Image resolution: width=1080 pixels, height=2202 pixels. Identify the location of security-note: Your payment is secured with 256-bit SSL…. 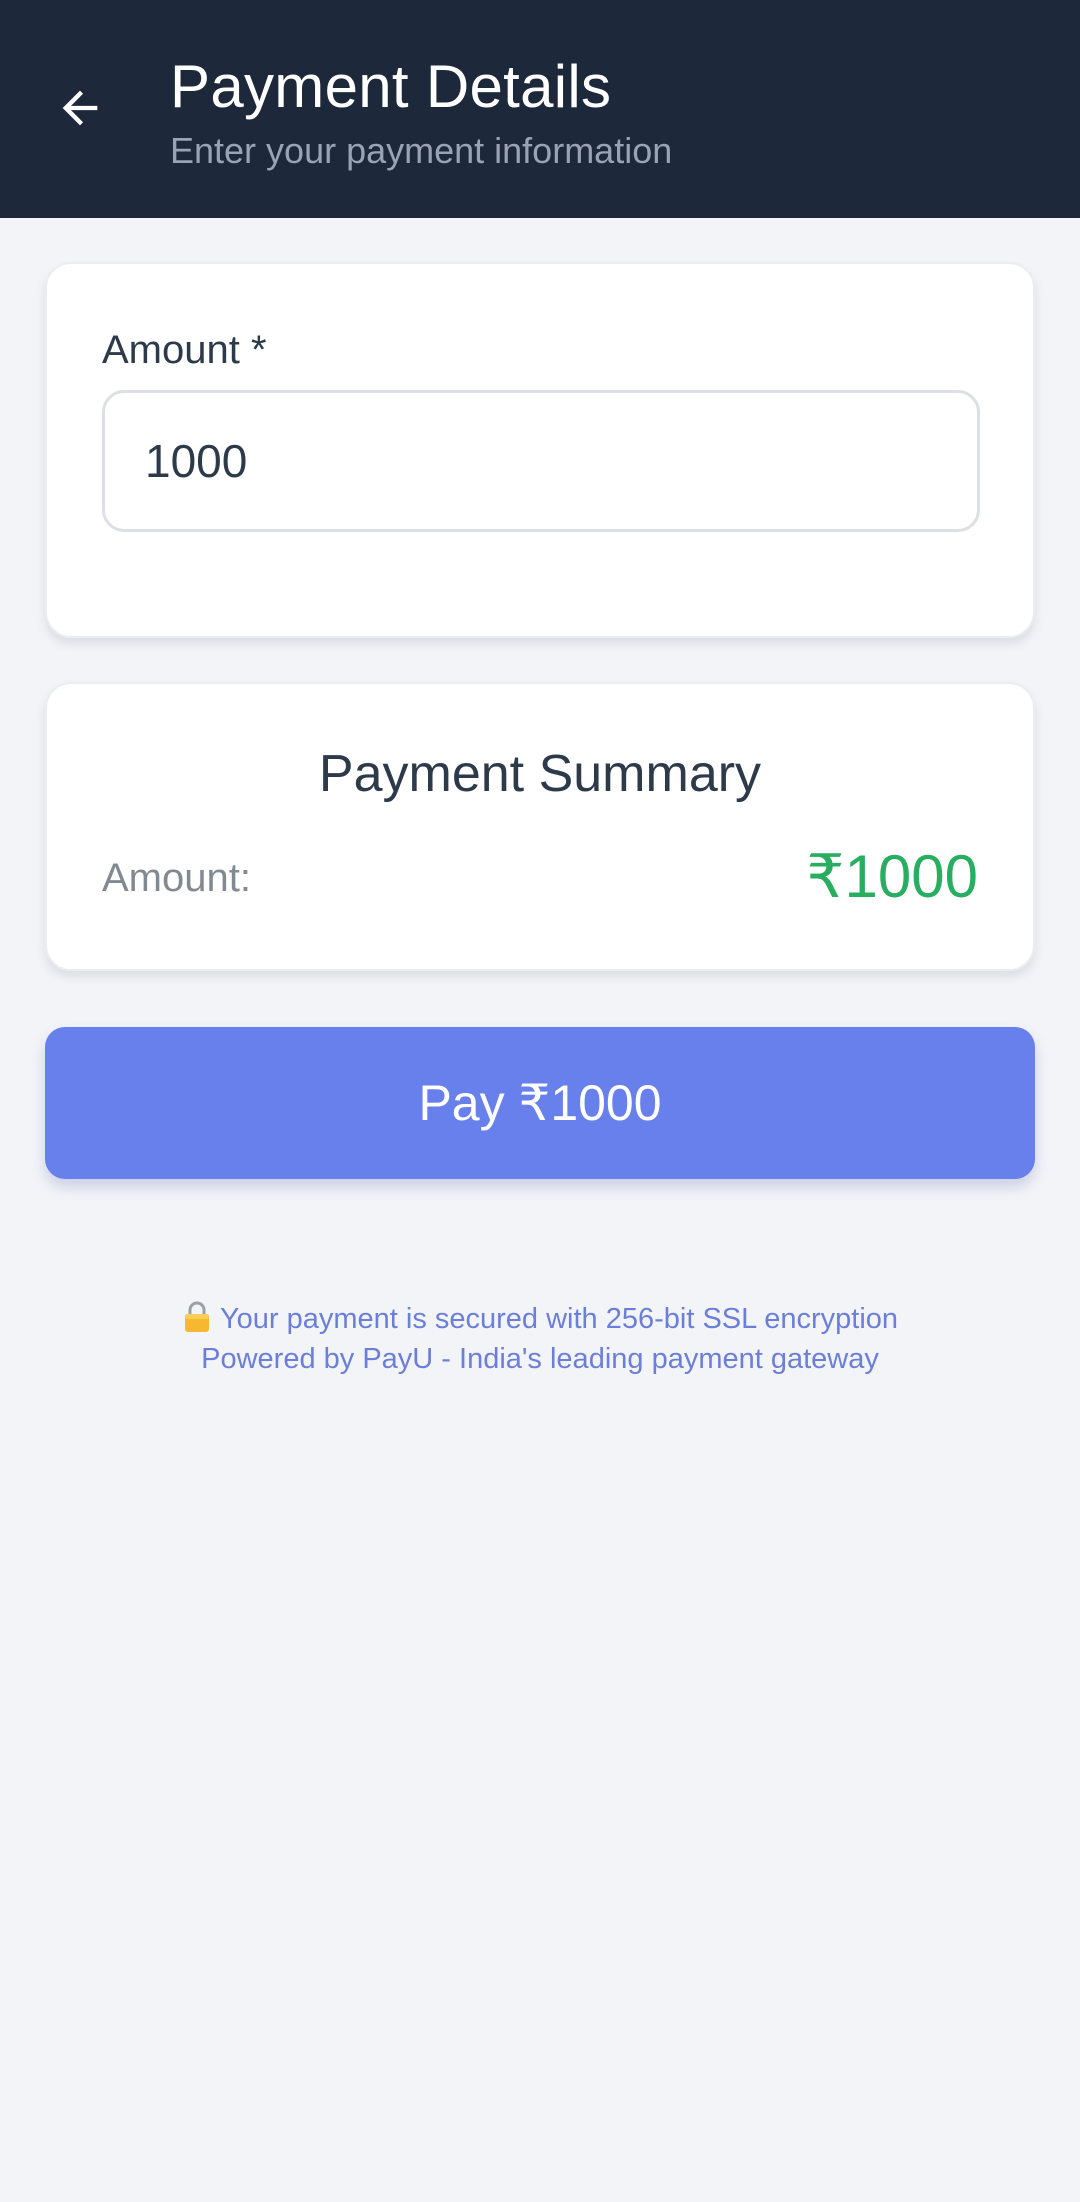
(540, 1318).